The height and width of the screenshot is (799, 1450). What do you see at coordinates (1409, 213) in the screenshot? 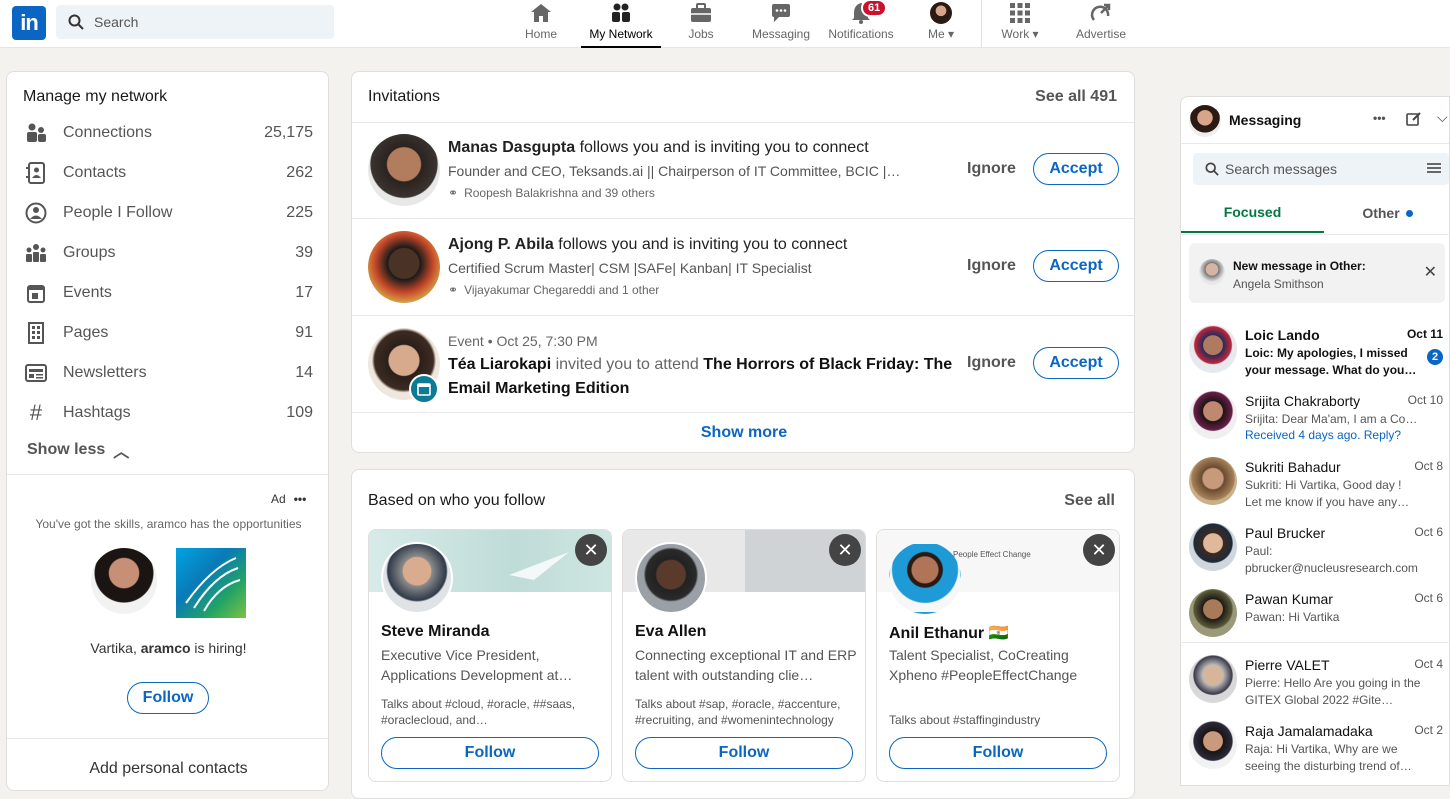
I see `unread-dot` at bounding box center [1409, 213].